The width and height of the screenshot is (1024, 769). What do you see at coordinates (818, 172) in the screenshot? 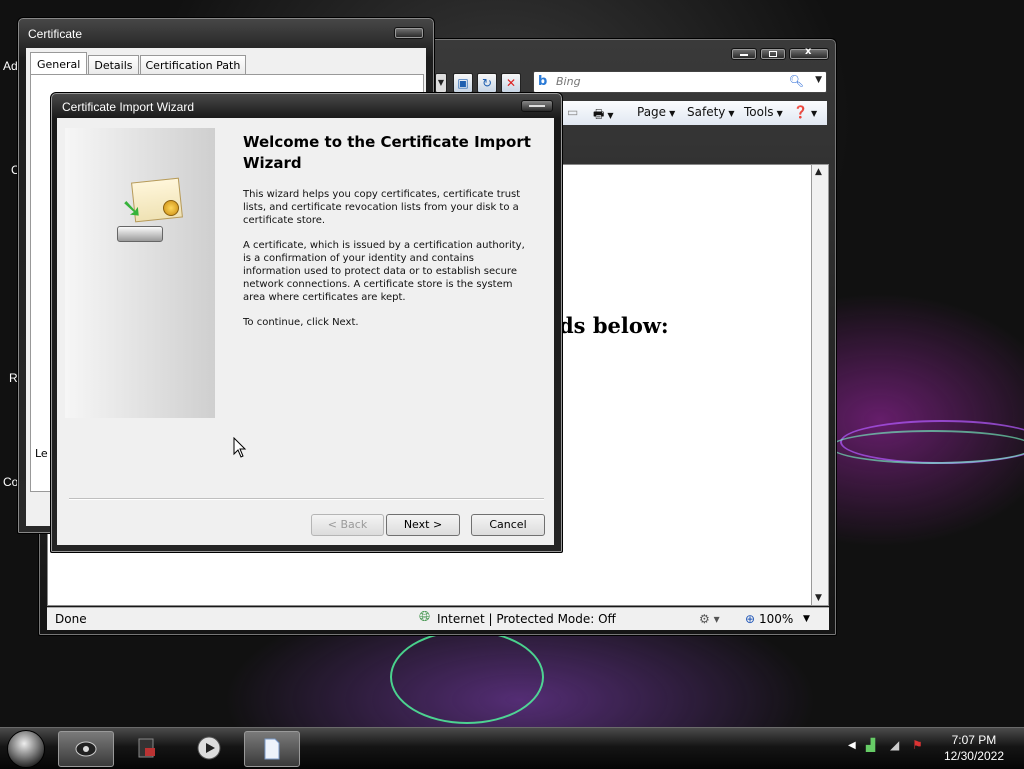
I see `scroll-up-icon: ▲` at bounding box center [818, 172].